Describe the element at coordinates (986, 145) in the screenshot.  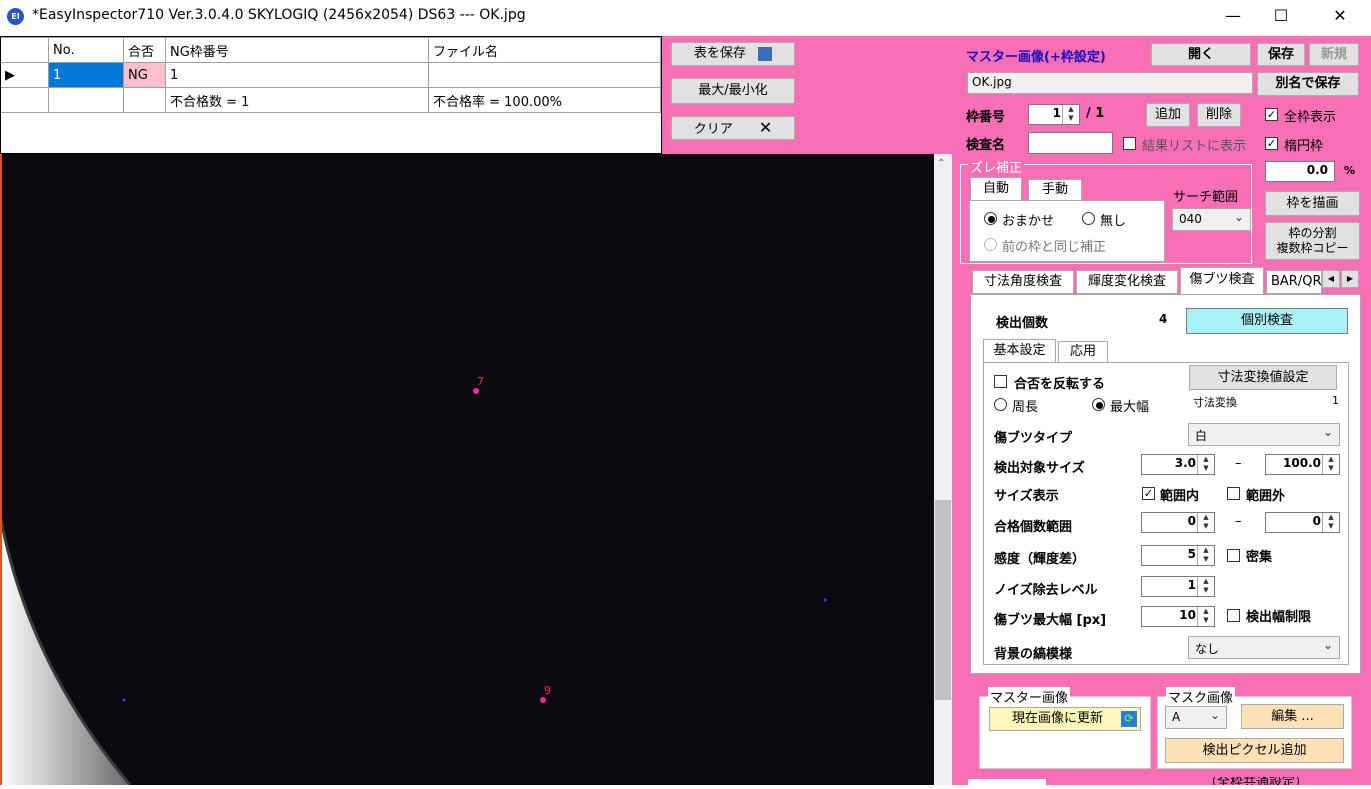
I see `inspect-name-label: 検査名` at that location.